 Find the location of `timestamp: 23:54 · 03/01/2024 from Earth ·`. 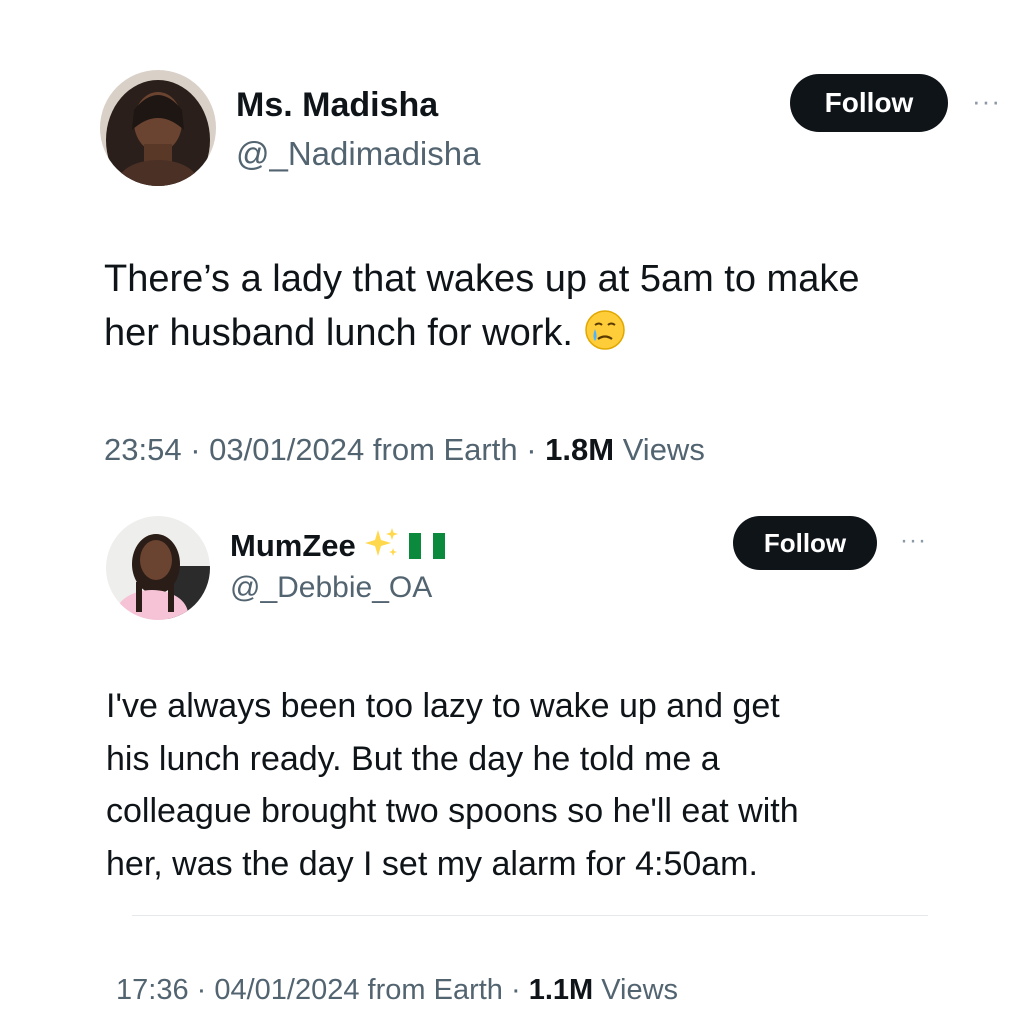

timestamp: 23:54 · 03/01/2024 from Earth · is located at coordinates (324, 449).